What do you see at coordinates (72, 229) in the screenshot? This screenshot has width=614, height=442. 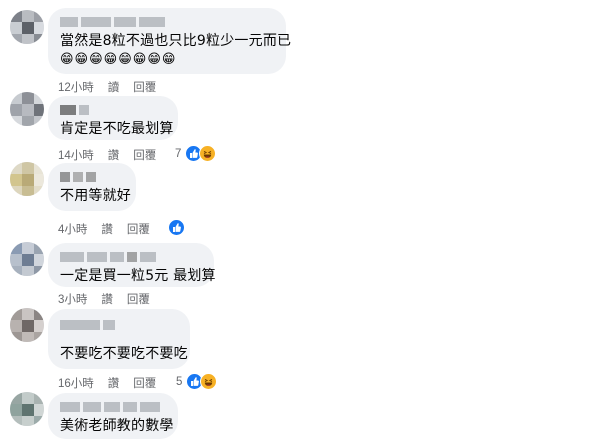 I see `timestamp: 4小時` at bounding box center [72, 229].